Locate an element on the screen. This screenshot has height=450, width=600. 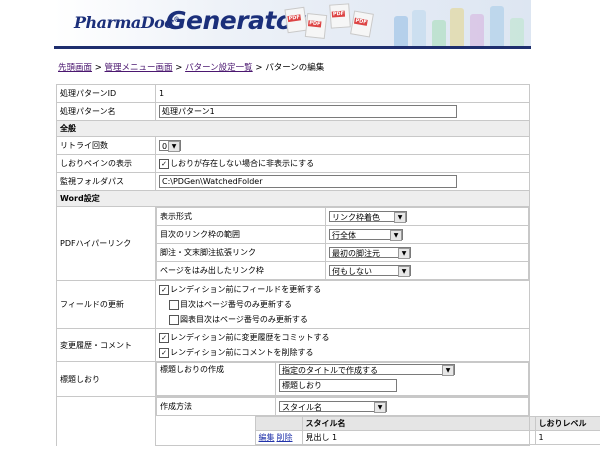
section-general-header: 全般 is located at coordinates (293, 128).